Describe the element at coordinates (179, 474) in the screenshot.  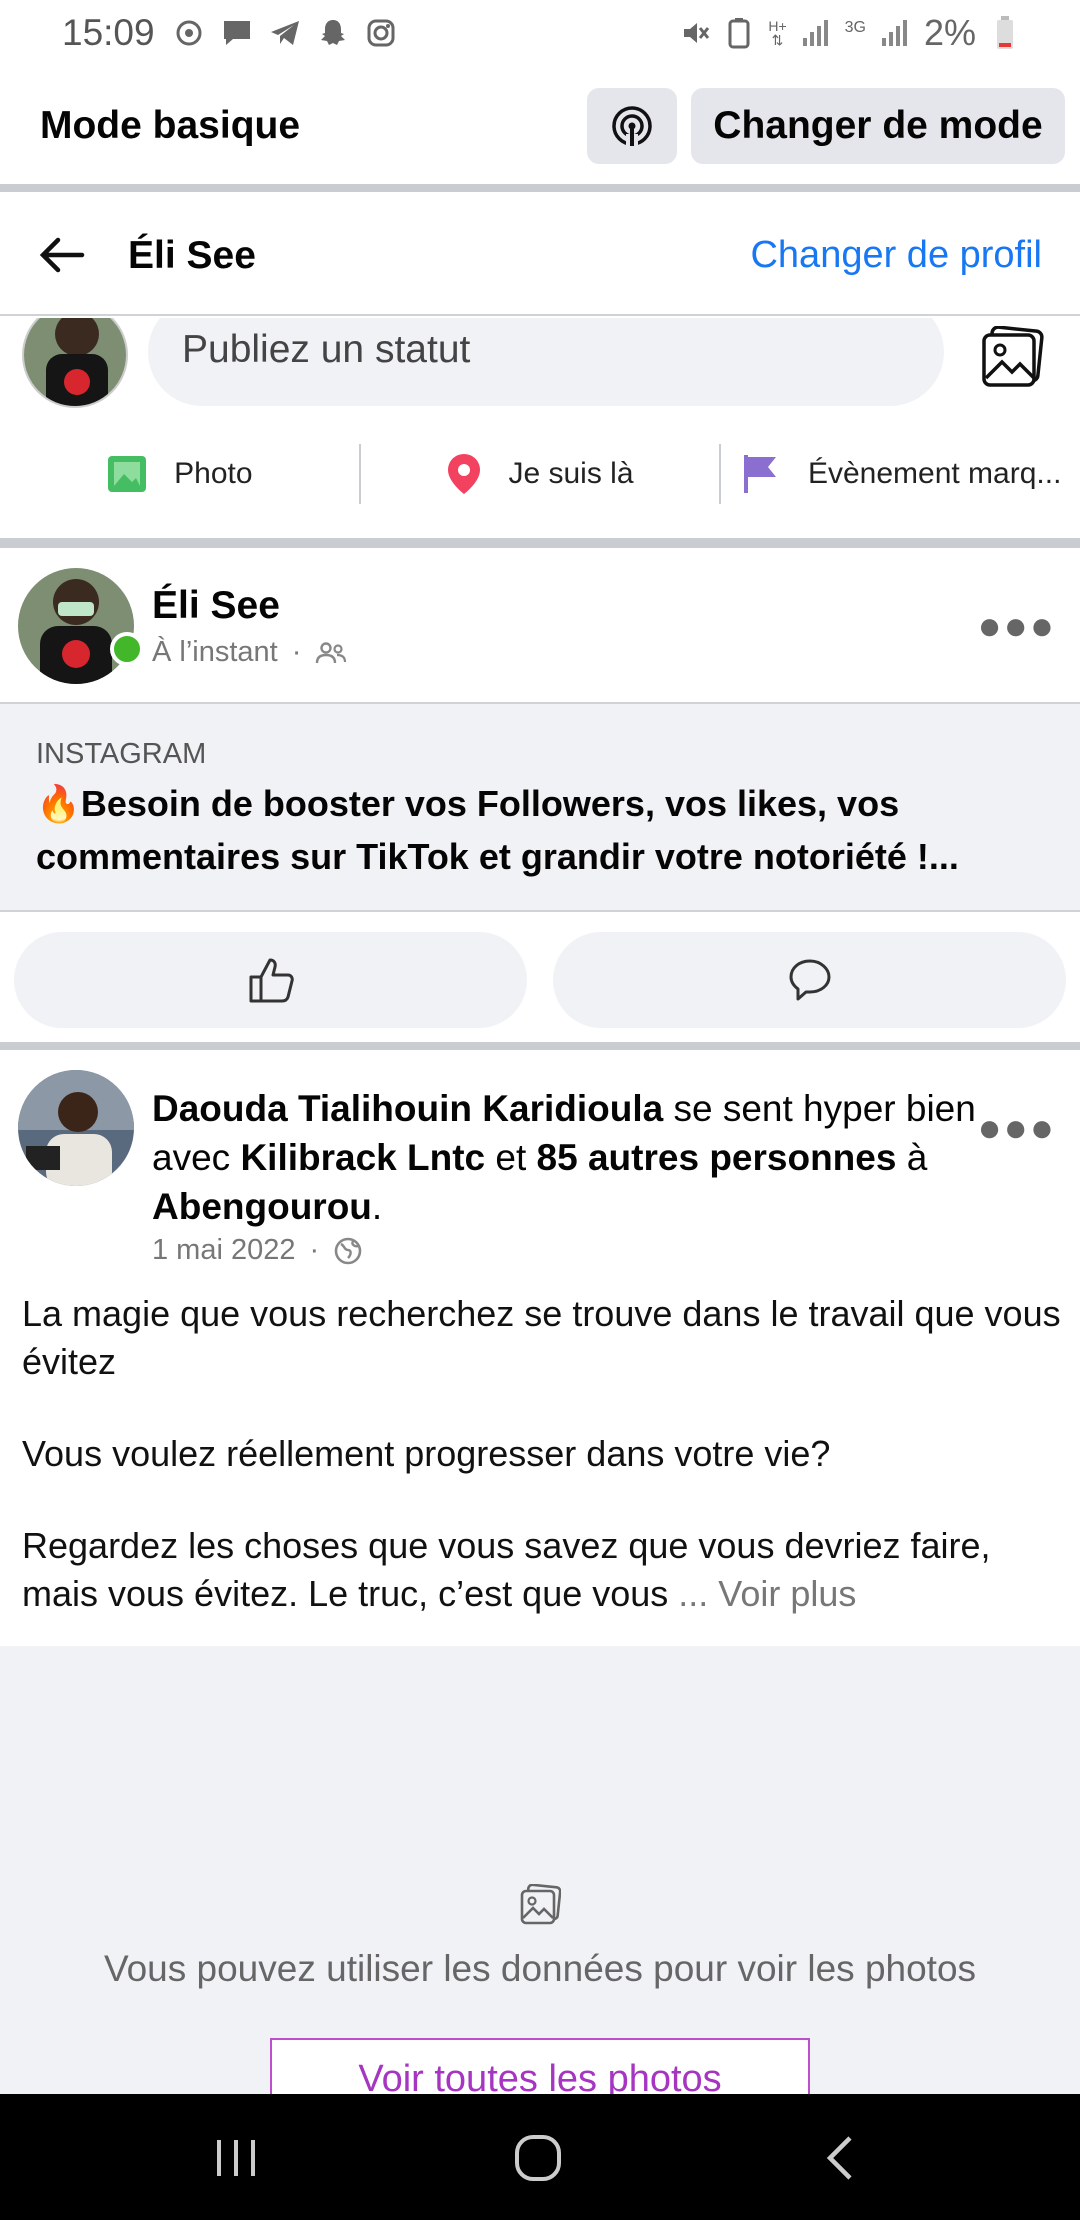
I see `photo-action: Photo` at that location.